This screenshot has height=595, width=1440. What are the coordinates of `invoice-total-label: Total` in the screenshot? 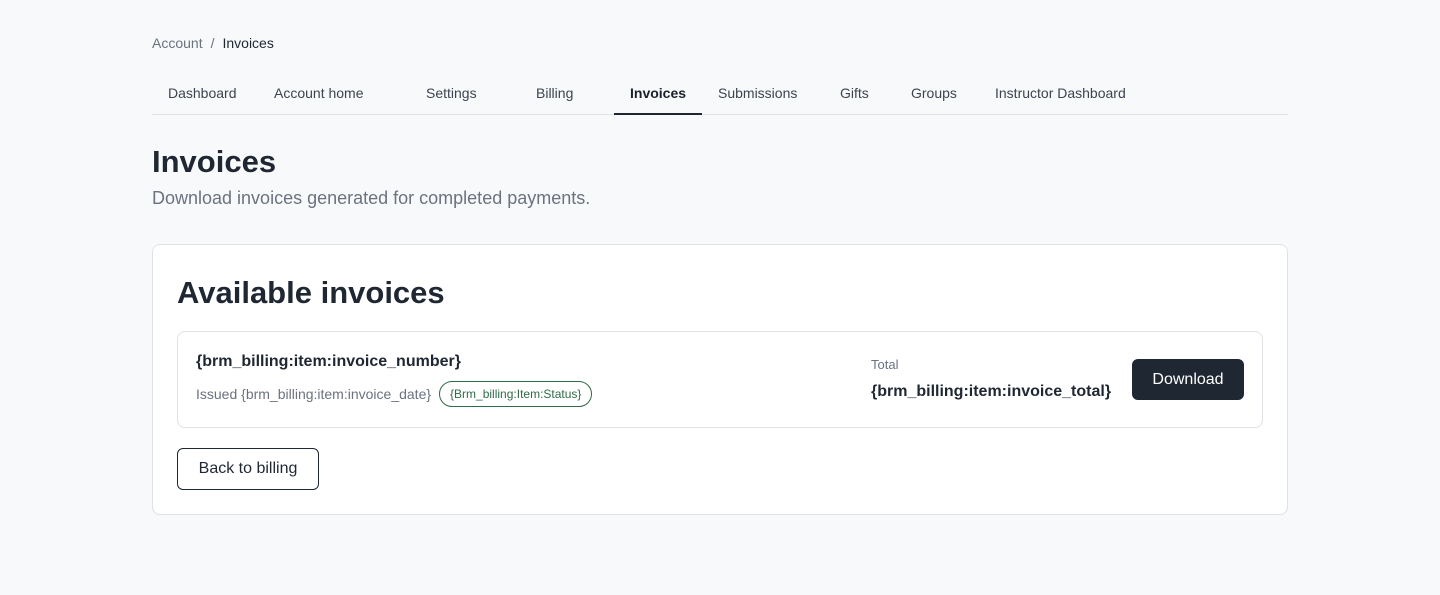 It's located at (885, 364).